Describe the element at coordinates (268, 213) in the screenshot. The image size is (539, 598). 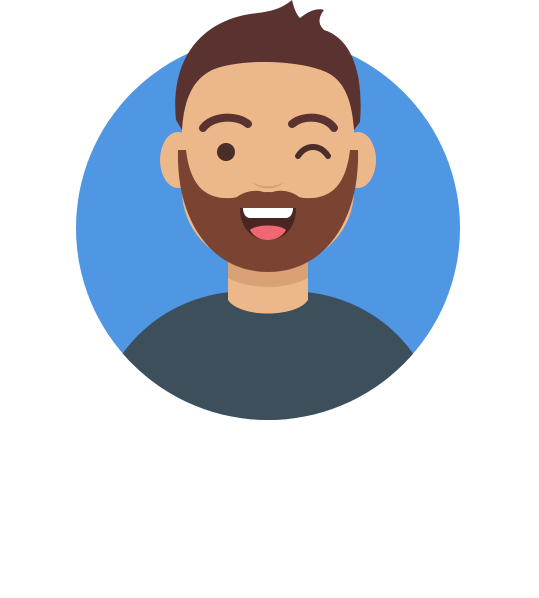
I see `teeth` at that location.